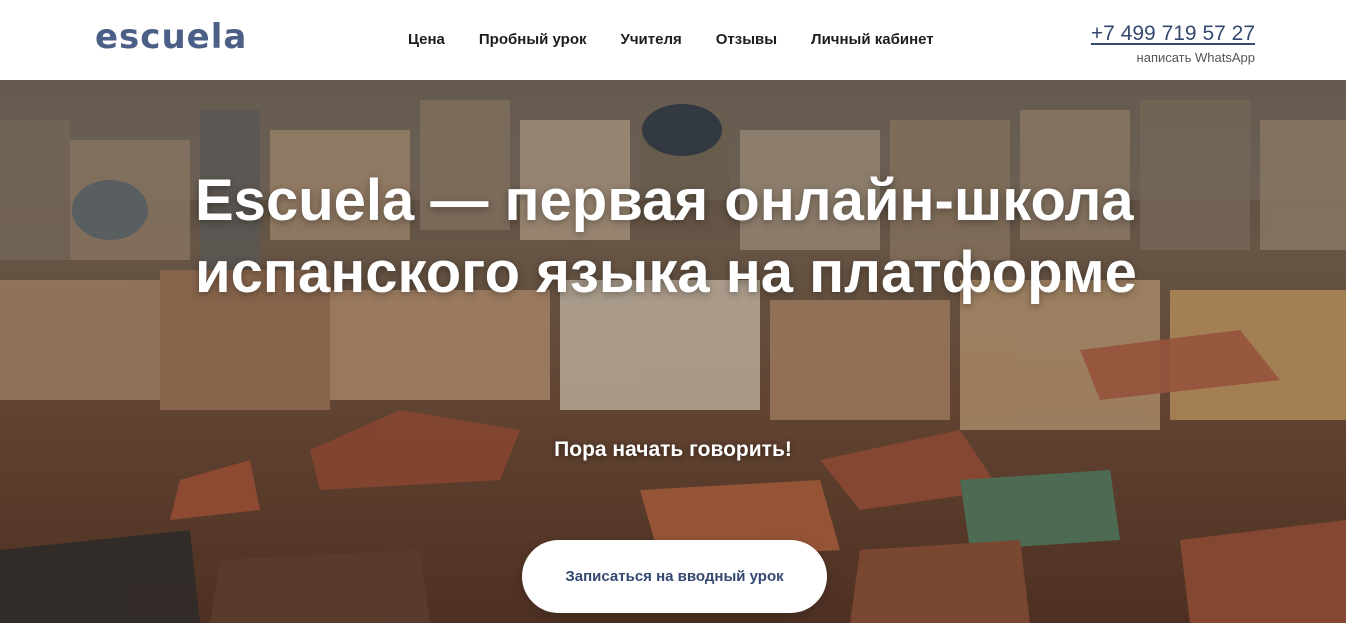  I want to click on phone-link: +7 499 719 57 27, so click(1173, 33).